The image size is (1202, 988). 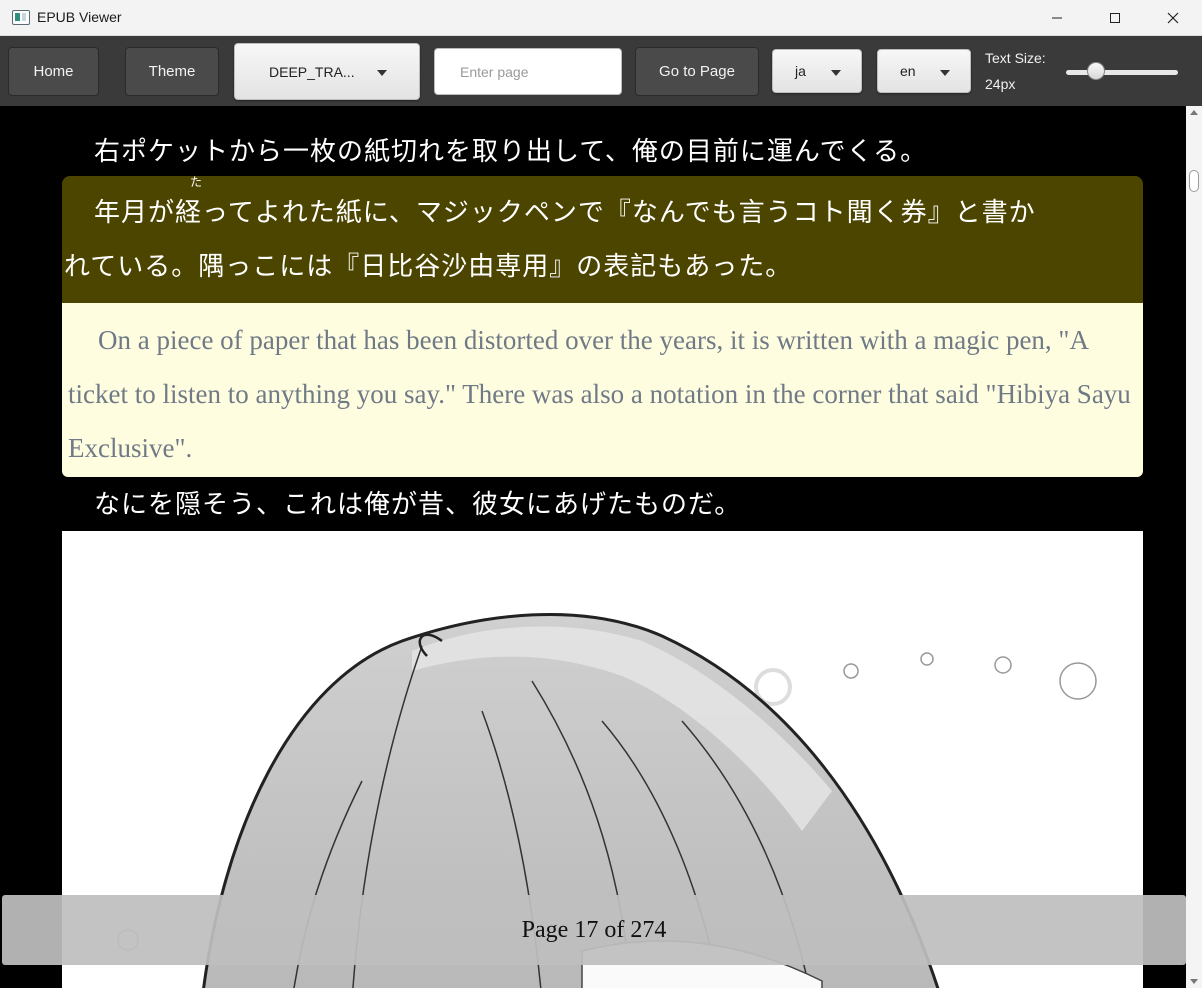 What do you see at coordinates (53, 71) in the screenshot?
I see `home-button: Home` at bounding box center [53, 71].